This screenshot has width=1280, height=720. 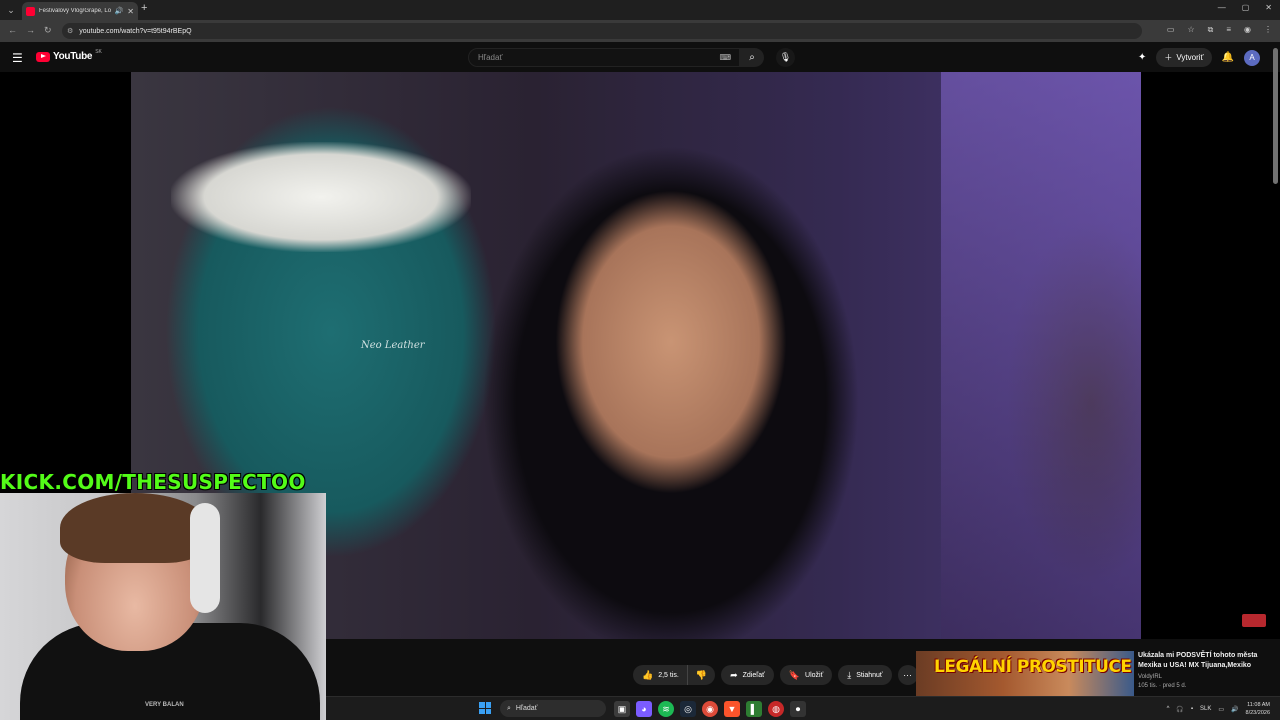 What do you see at coordinates (849, 674) in the screenshot?
I see `download-icon: ⤓` at bounding box center [849, 674].